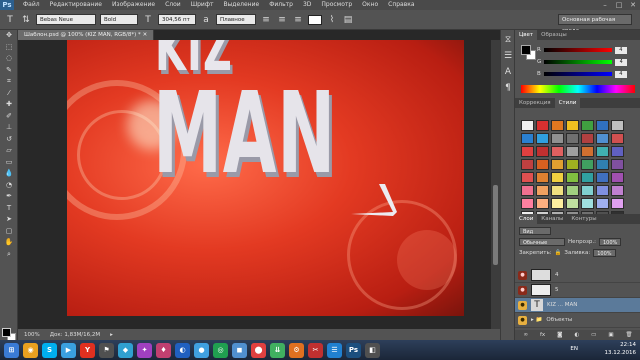 This screenshot has width=640, height=360. What do you see at coordinates (559, 335) in the screenshot?
I see `add-mask-icon: ◙` at bounding box center [559, 335].